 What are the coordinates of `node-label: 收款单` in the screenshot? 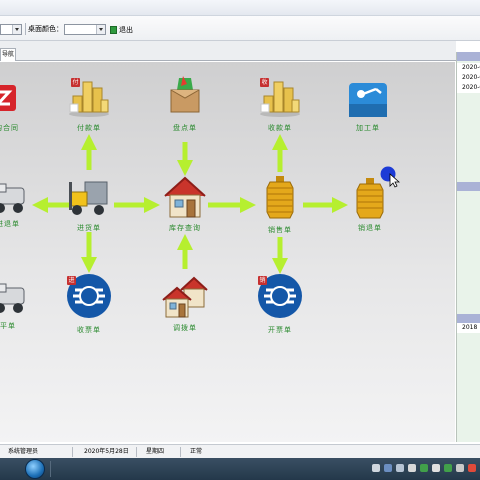 It's located at (280, 128).